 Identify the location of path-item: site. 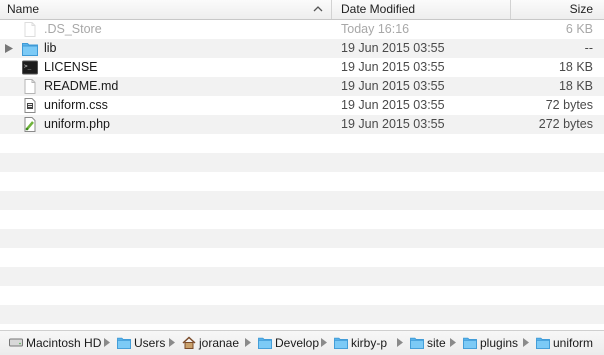
(430, 343).